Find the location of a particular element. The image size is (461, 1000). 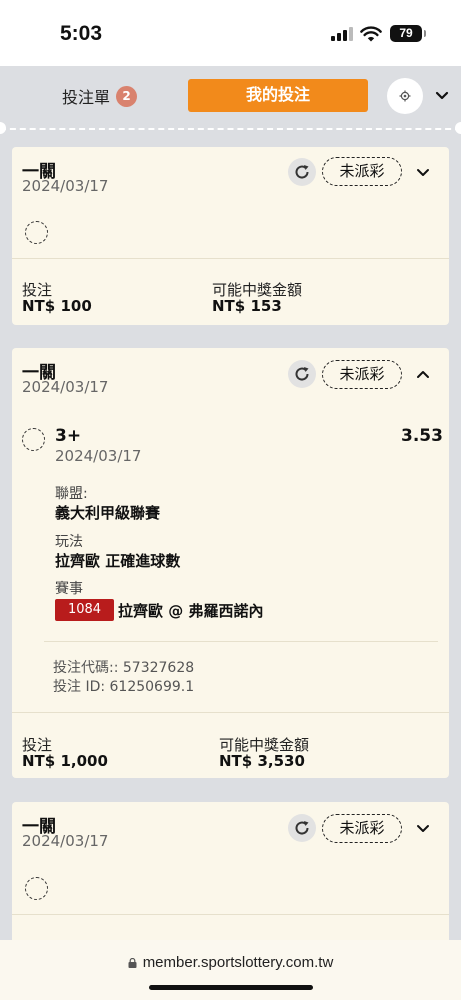

selection-odds: 3.53 is located at coordinates (422, 436).